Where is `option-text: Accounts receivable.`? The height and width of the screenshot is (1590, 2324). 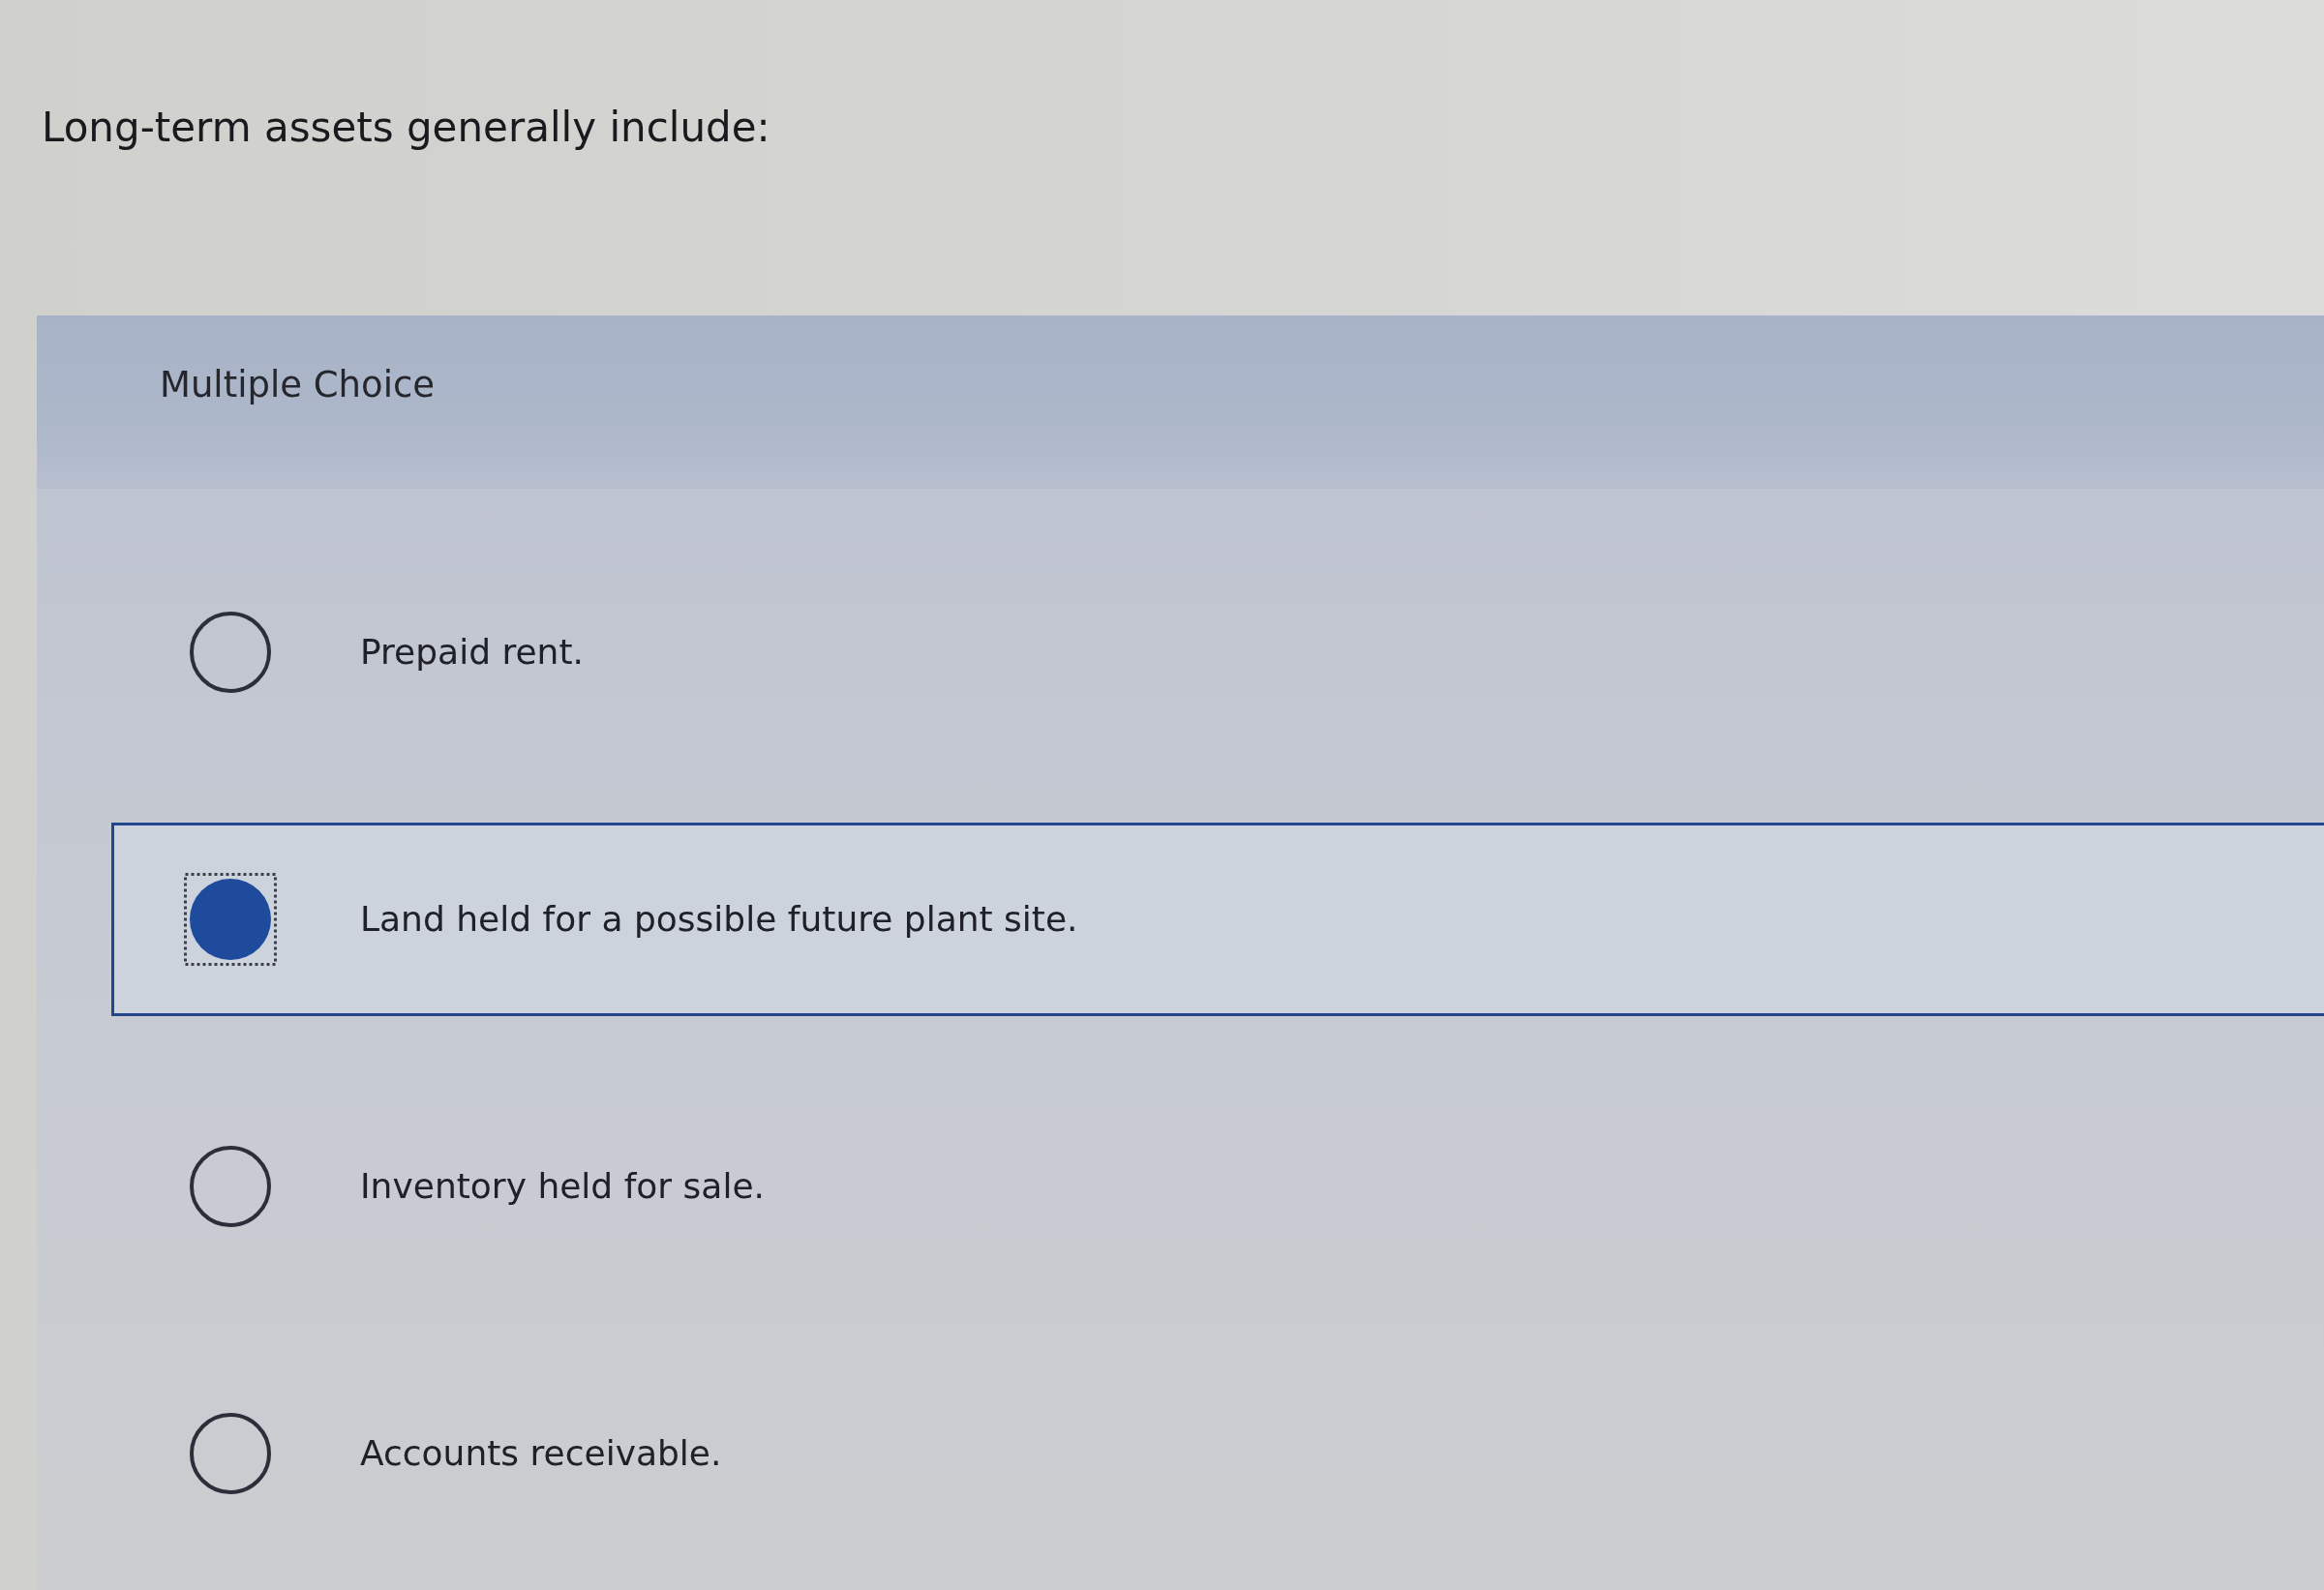
option-text: Accounts receivable. is located at coordinates (541, 1453).